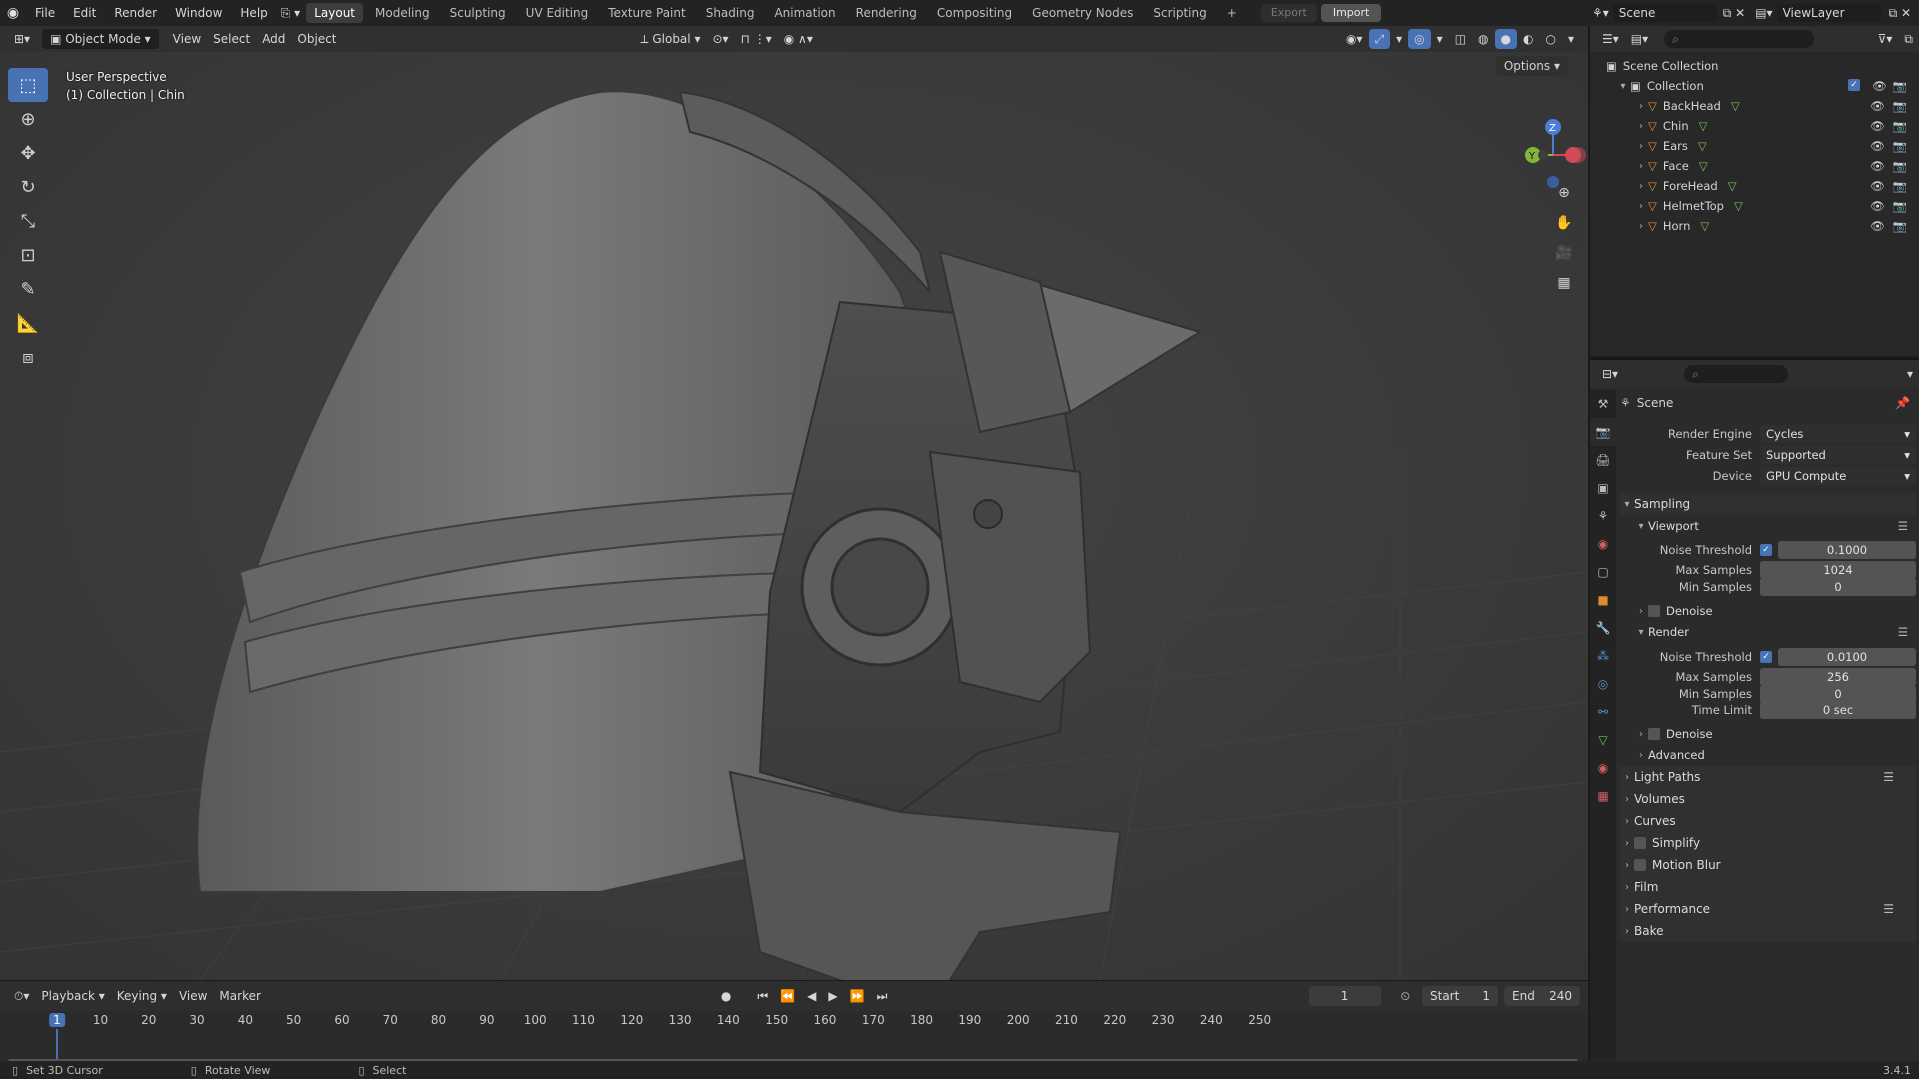 The height and width of the screenshot is (1079, 1919). Describe the element at coordinates (1828, 13) in the screenshot. I see `view-layer-field: ViewLayer` at that location.